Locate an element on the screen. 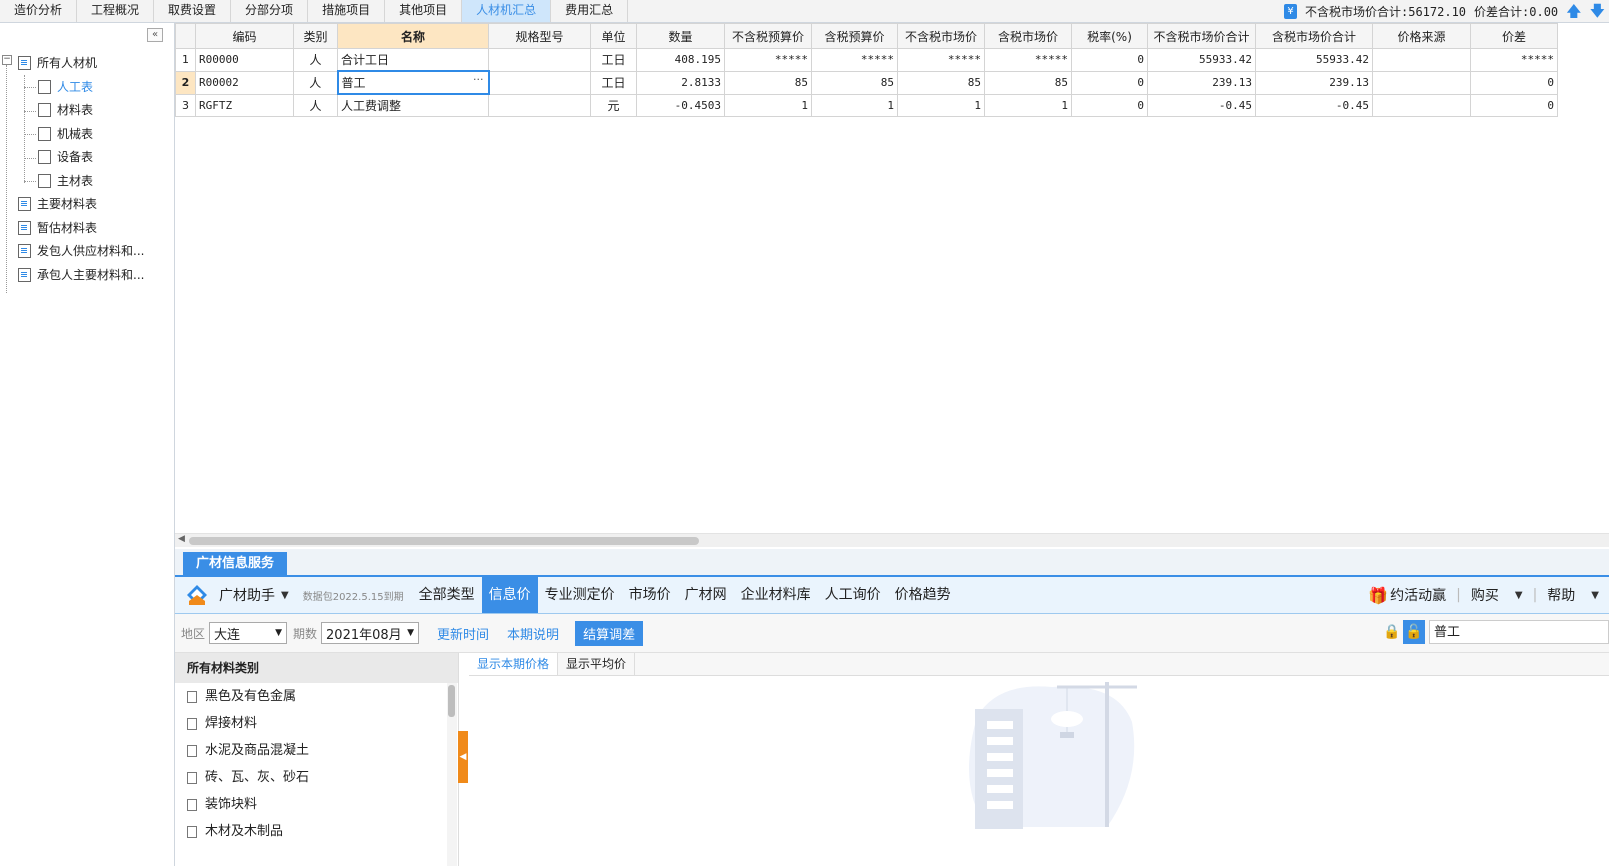 The height and width of the screenshot is (866, 1609). promo-link: 约活动赢 is located at coordinates (1418, 595).